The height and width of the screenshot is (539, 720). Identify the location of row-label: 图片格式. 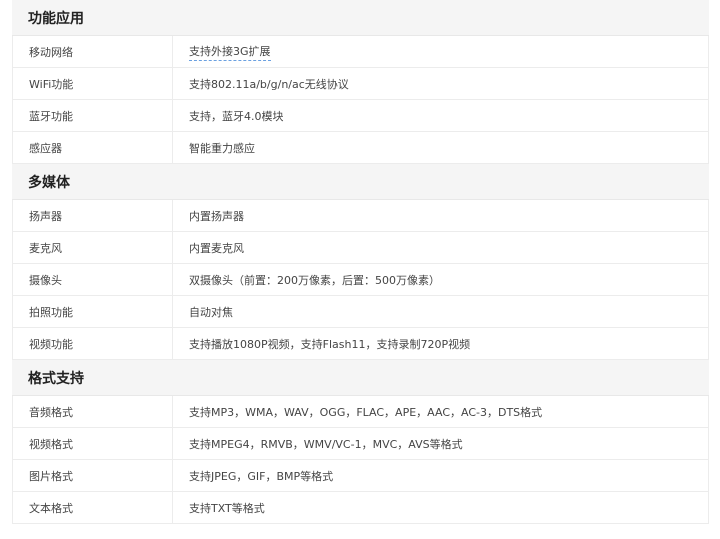
(93, 475).